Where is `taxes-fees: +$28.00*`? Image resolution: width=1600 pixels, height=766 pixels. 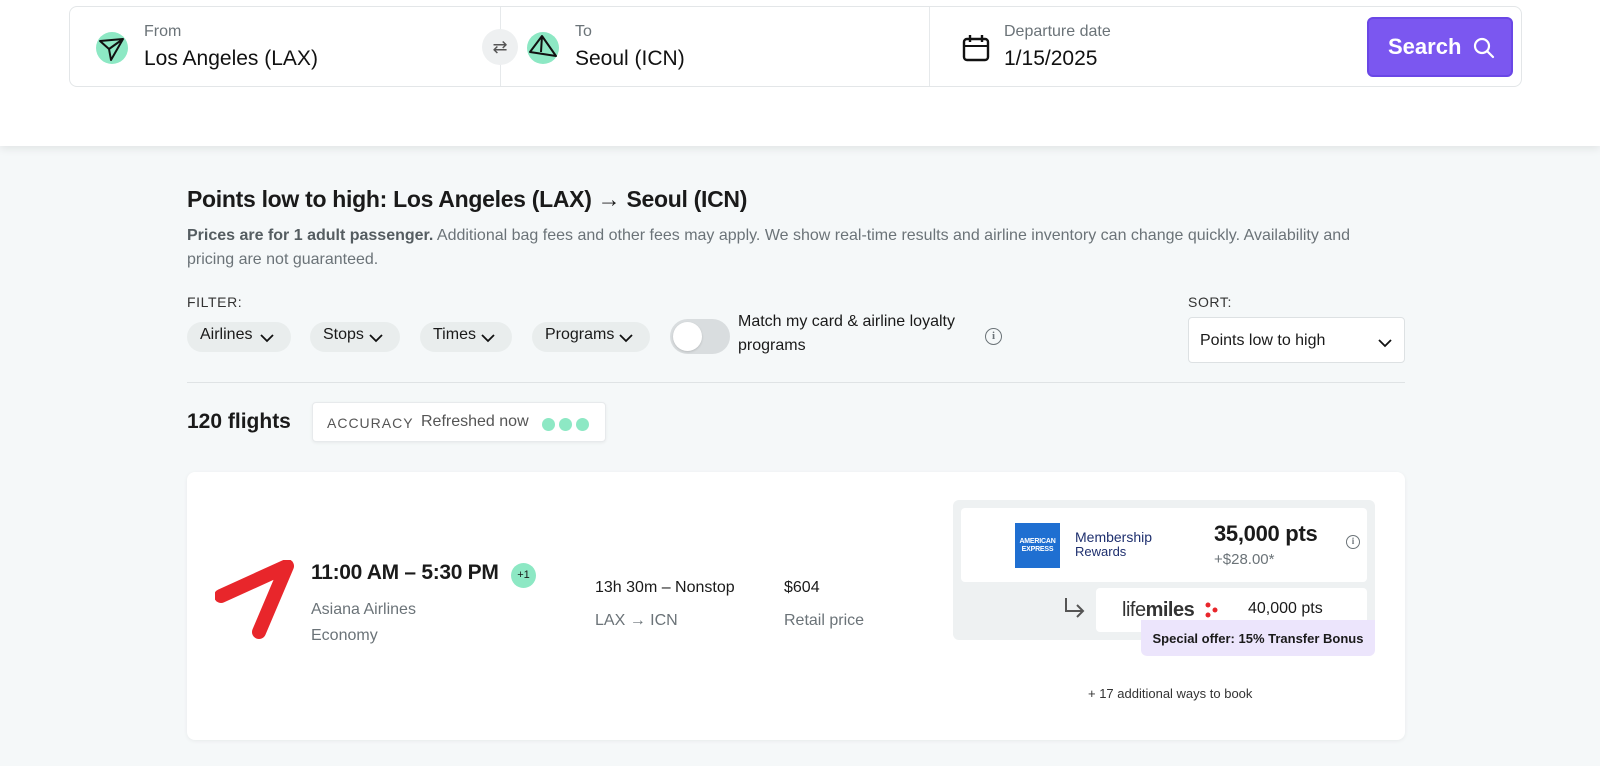
taxes-fees: +$28.00* is located at coordinates (1244, 559).